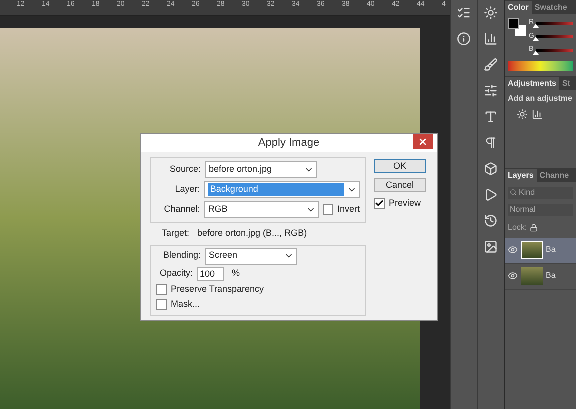 The width and height of the screenshot is (576, 409). Describe the element at coordinates (405, 203) in the screenshot. I see `checkbox-label: Preview` at that location.